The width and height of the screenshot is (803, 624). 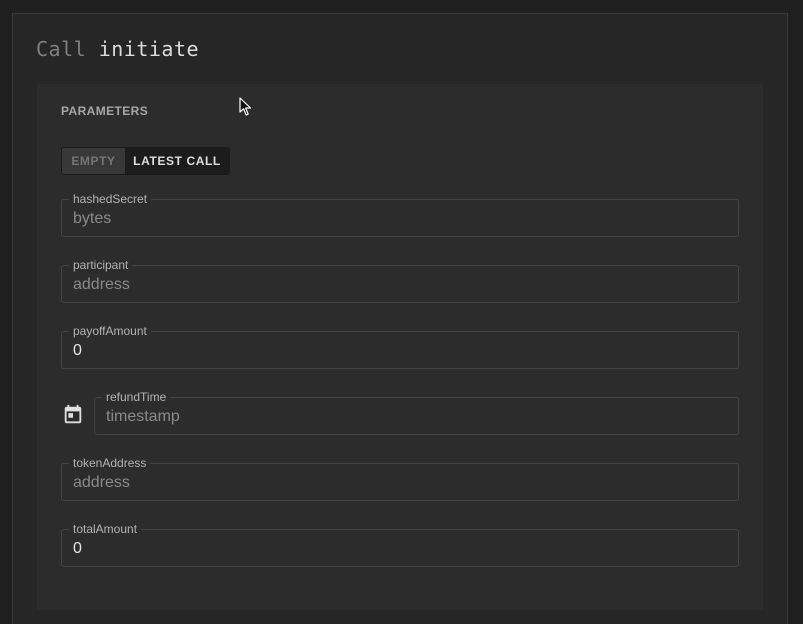 I want to click on hashed-secret-label: hashedSecret, so click(x=110, y=199).